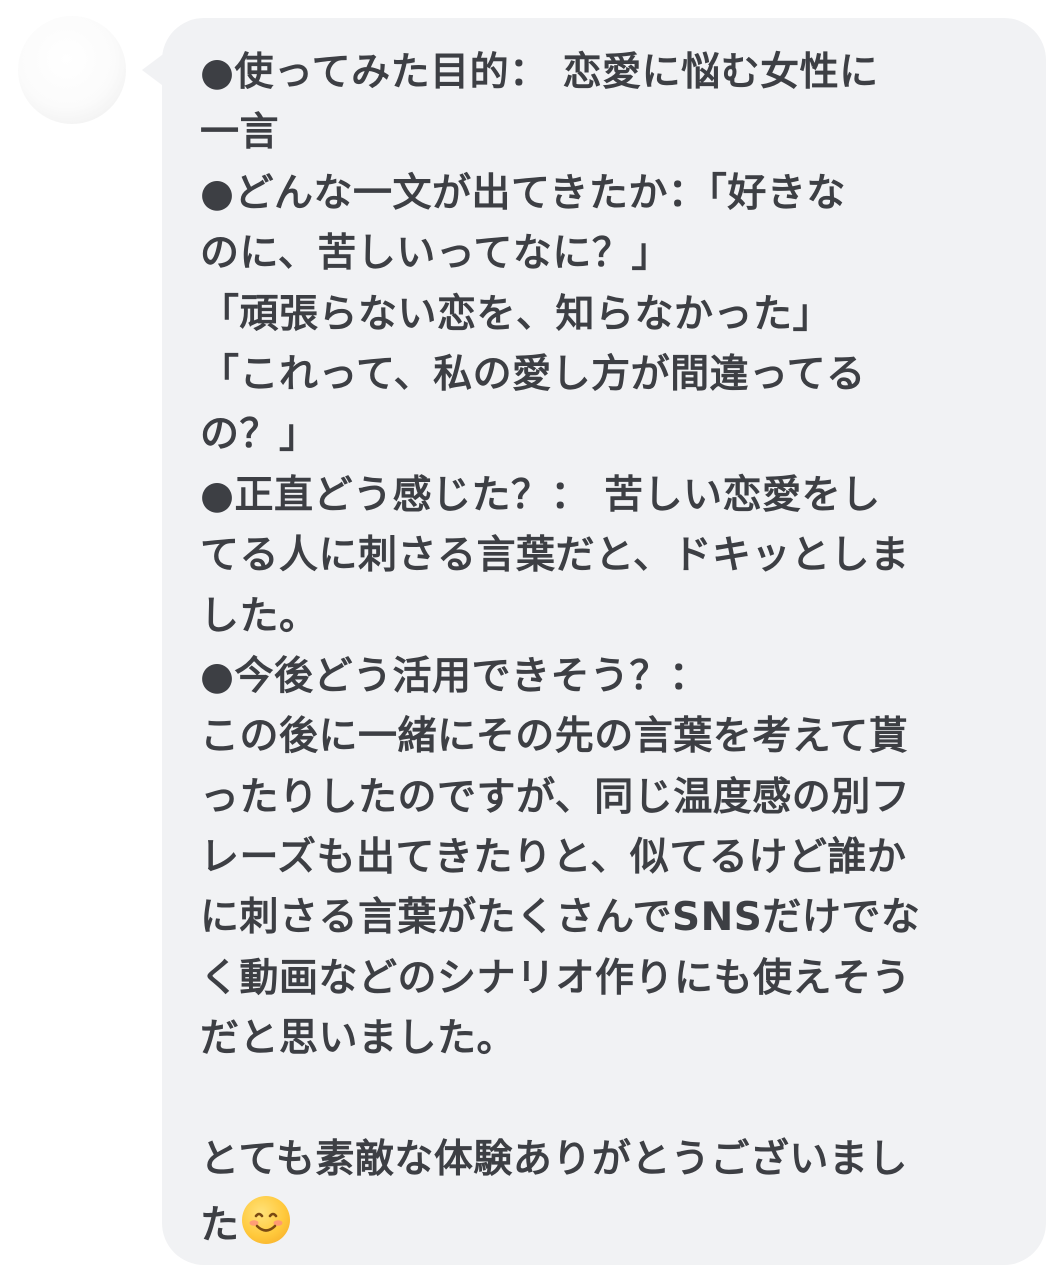 This screenshot has height=1277, width=1058. Describe the element at coordinates (556, 978) in the screenshot. I see `message-line: く動画などのシナリオ作りにも使えそう` at that location.